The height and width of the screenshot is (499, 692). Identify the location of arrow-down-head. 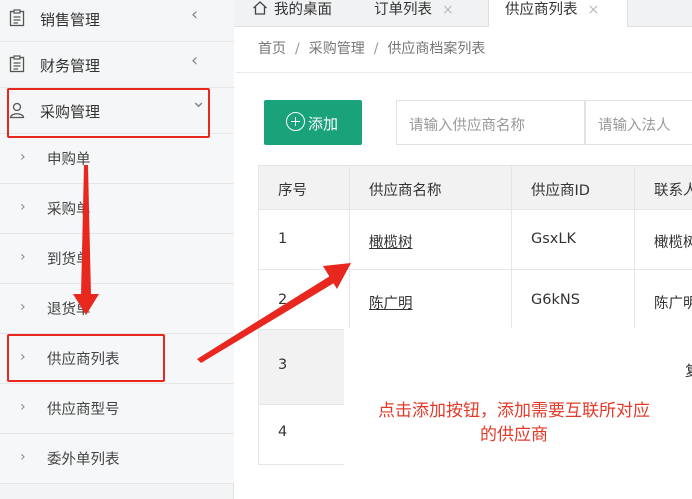
(86, 304).